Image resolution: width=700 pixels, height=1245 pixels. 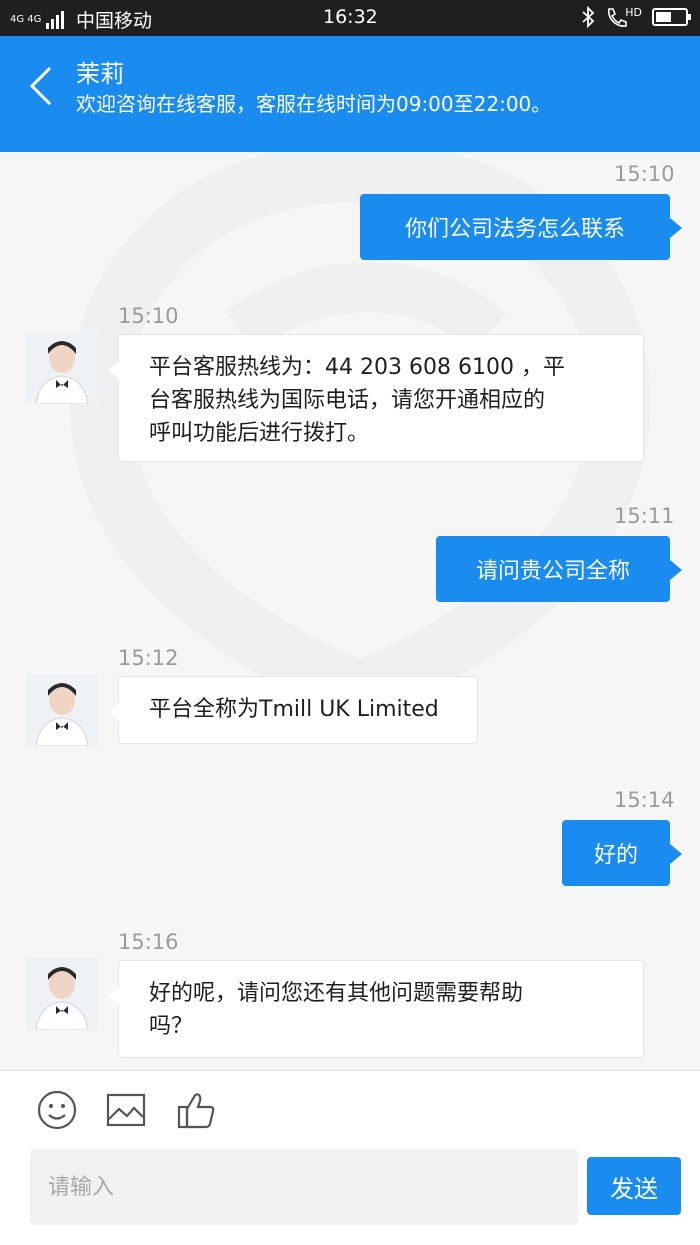 I want to click on network-indicator: 4G 4G, so click(x=26, y=19).